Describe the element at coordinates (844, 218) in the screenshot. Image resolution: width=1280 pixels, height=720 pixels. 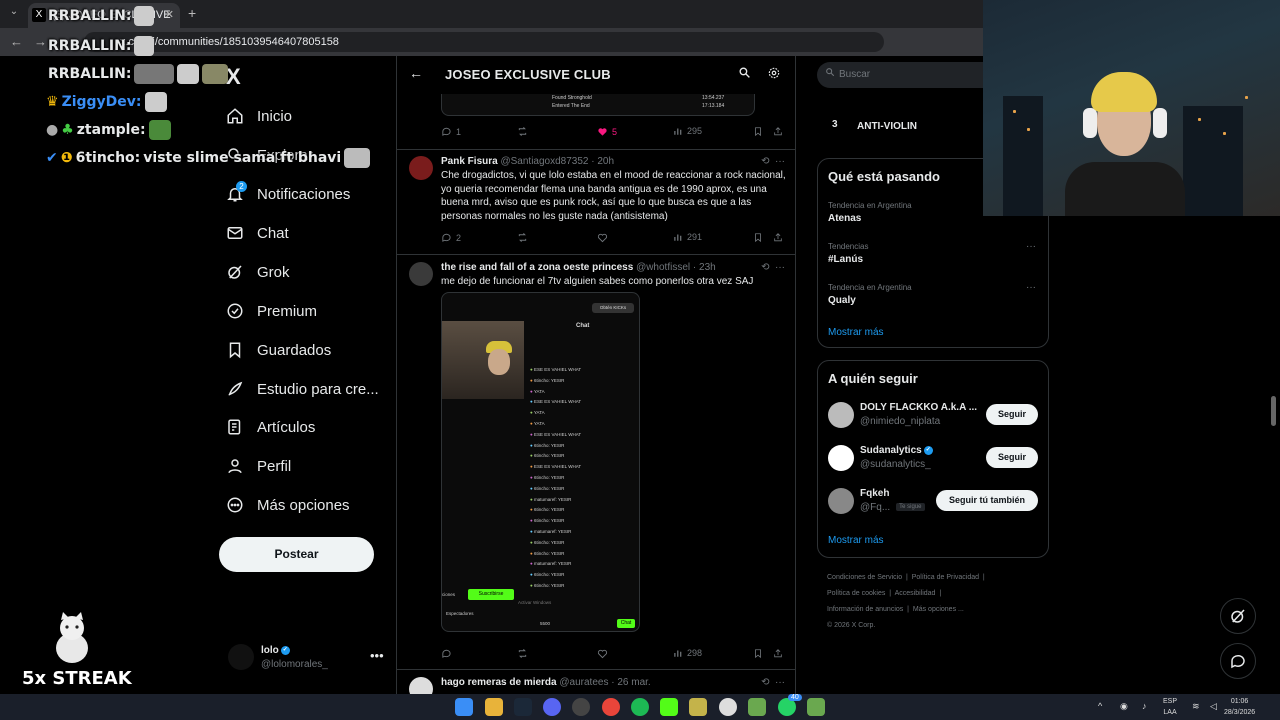
I see `trend-name: Atenas` at that location.